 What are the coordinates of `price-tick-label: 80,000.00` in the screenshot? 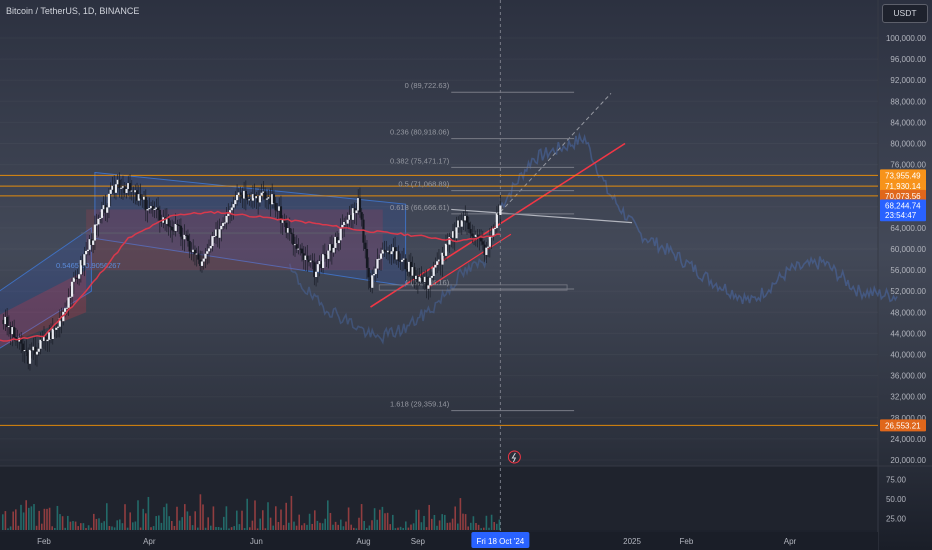 It's located at (908, 144).